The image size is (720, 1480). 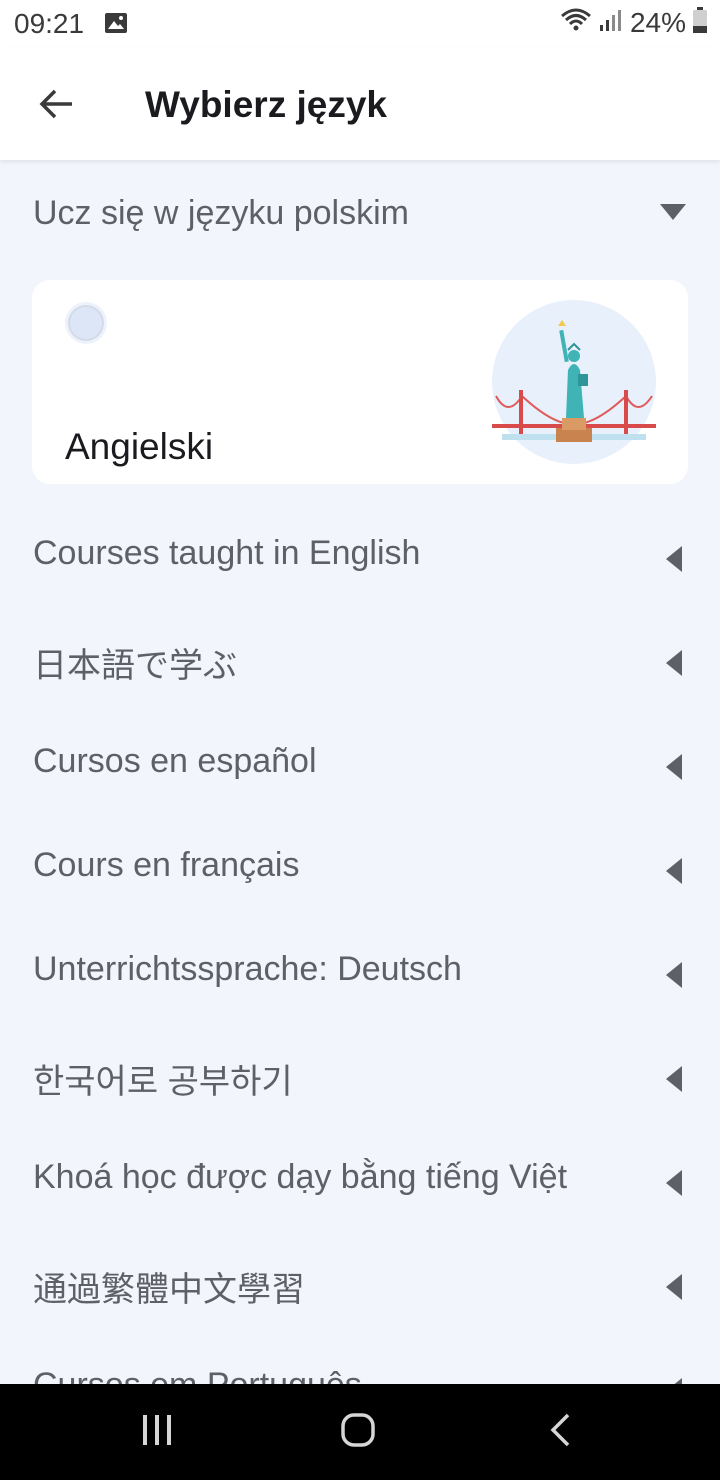 I want to click on group-row-german: Unterrichtssprache: Deutsch, so click(x=360, y=976).